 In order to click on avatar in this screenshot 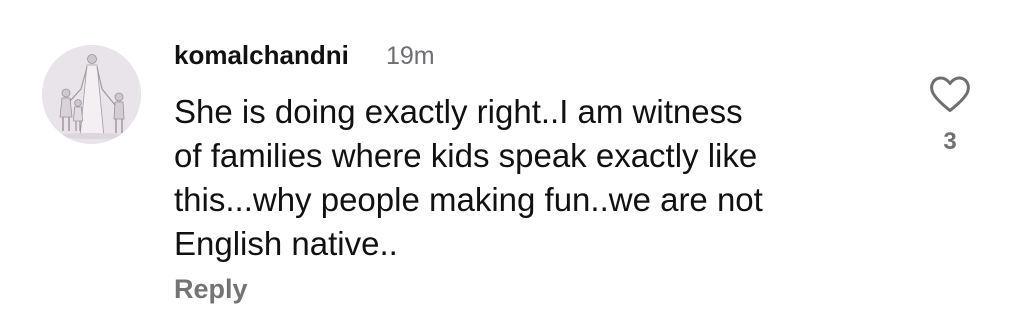, I will do `click(91, 94)`.